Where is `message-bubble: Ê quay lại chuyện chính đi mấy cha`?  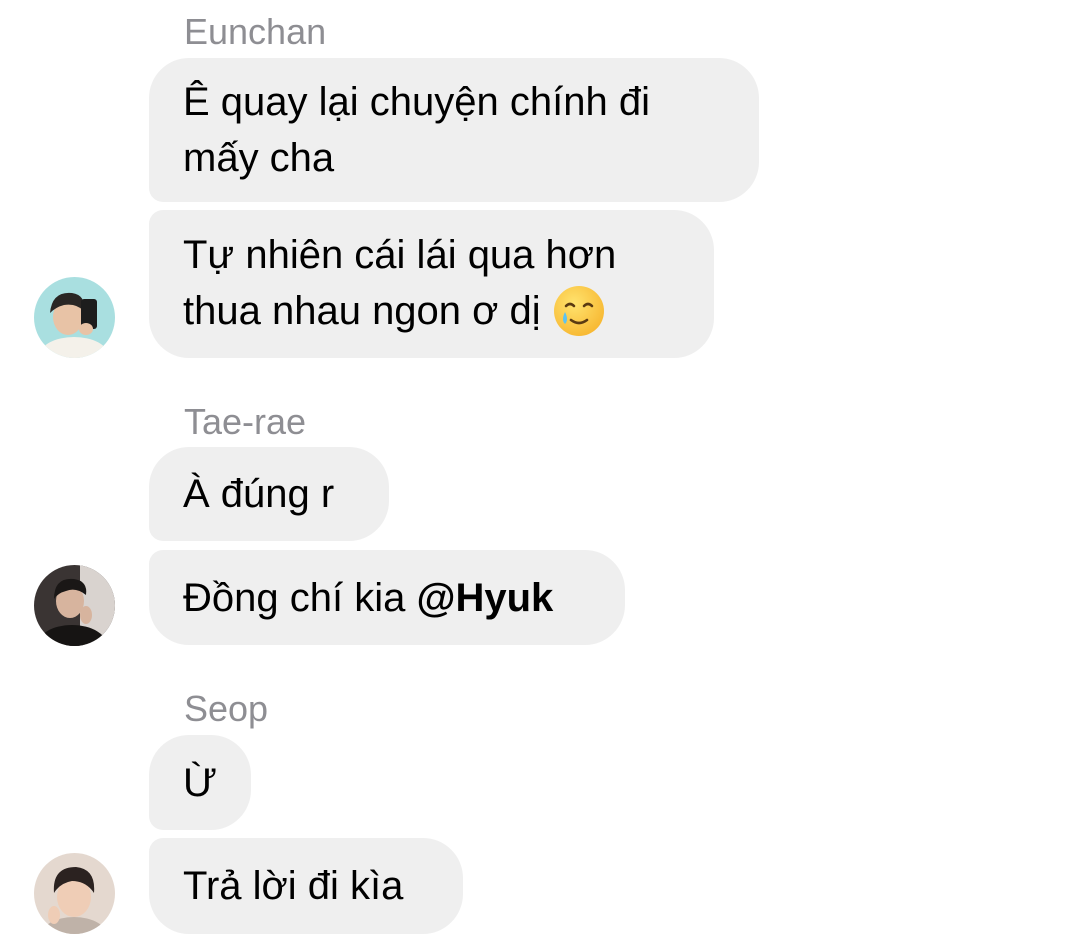 message-bubble: Ê quay lại chuyện chính đi mấy cha is located at coordinates (454, 130).